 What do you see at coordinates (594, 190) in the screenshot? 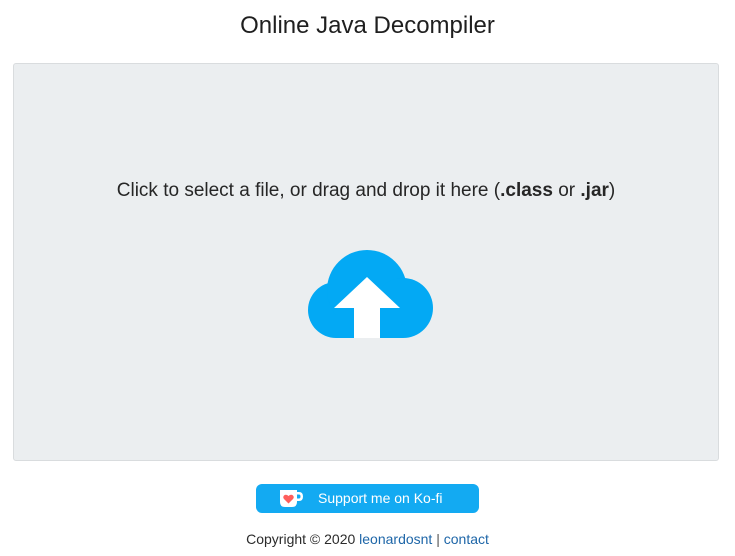
I see `dropzone-ext-jar: .jar` at bounding box center [594, 190].